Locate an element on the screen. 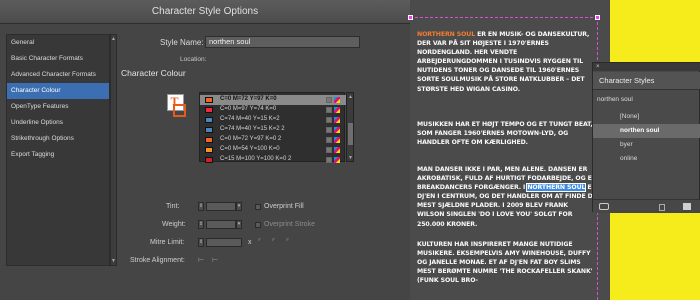 Image resolution: width=700 pixels, height=300 pixels. swatch-name: C=0 M=97 Y=74 K=0 is located at coordinates (248, 109).